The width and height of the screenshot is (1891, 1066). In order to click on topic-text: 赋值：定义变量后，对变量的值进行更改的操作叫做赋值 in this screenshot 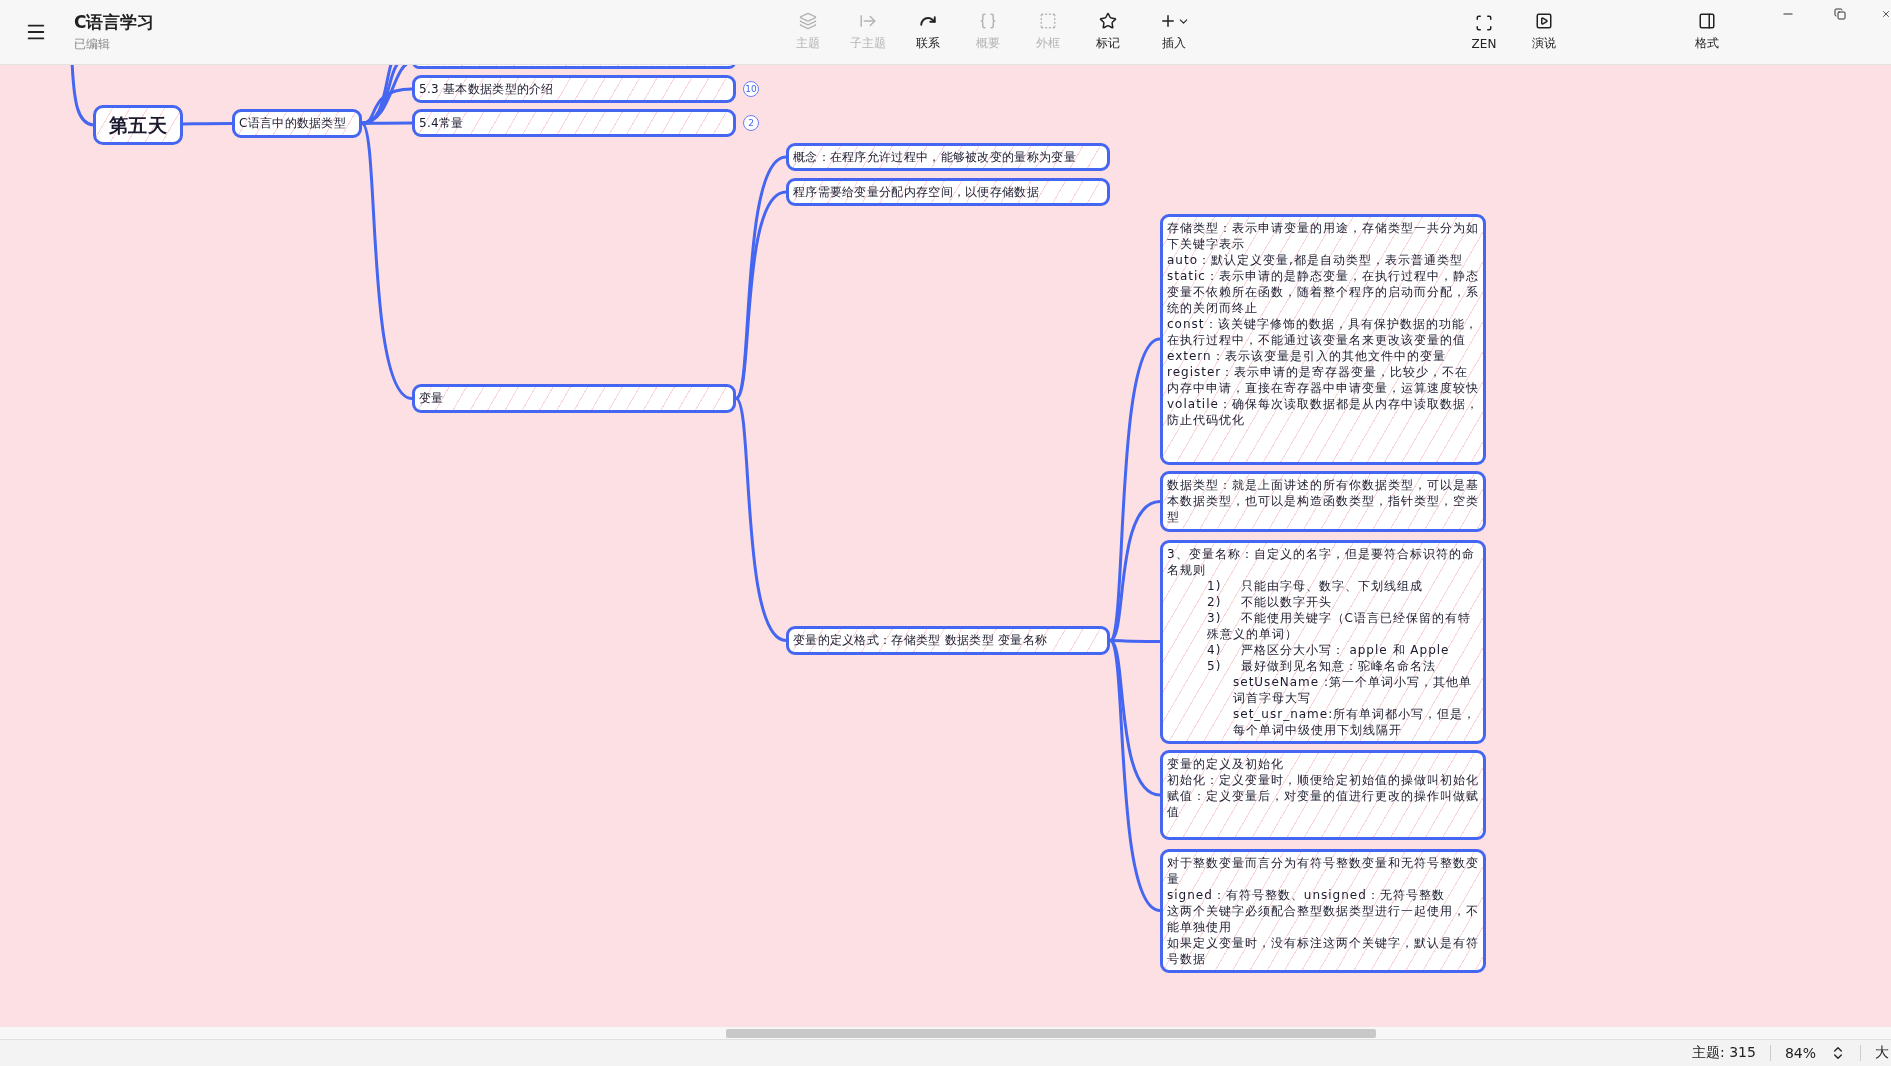, I will do `click(1323, 804)`.